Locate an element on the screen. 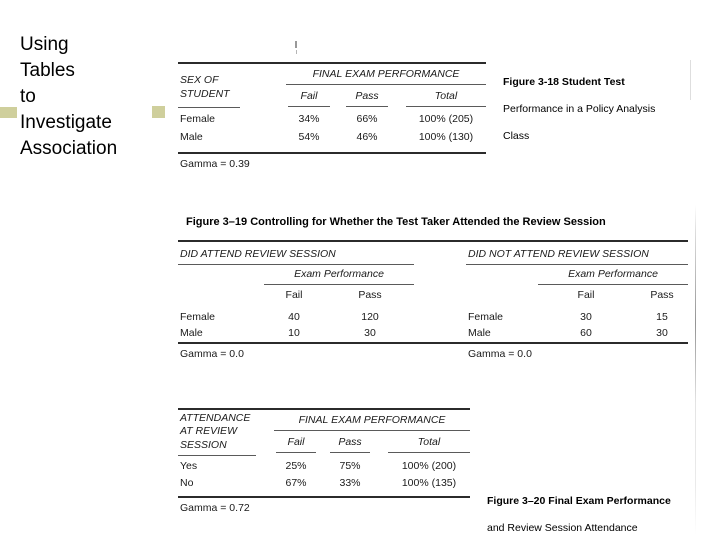 Image resolution: width=720 pixels, height=540 pixels. row-label-male: Male is located at coordinates (191, 137).